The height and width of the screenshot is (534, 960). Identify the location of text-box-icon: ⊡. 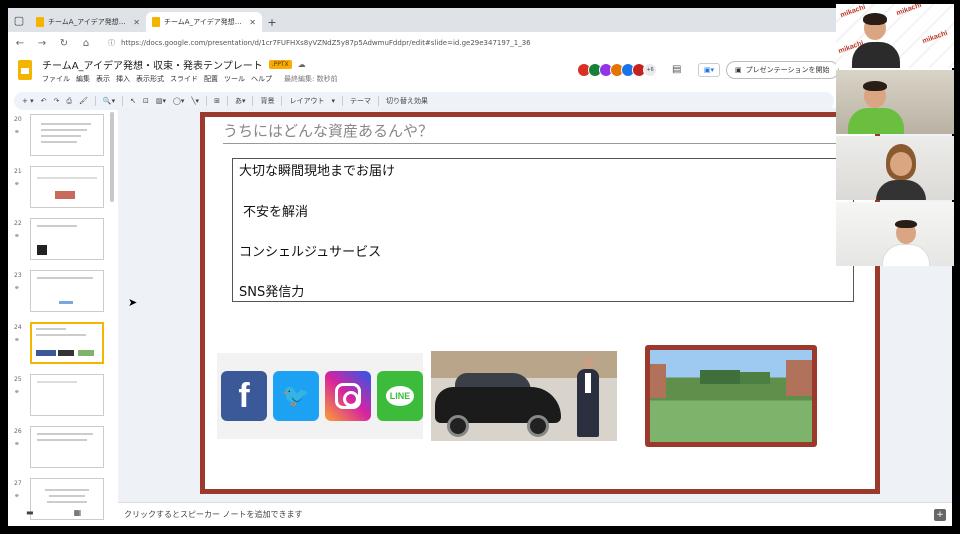
(146, 101).